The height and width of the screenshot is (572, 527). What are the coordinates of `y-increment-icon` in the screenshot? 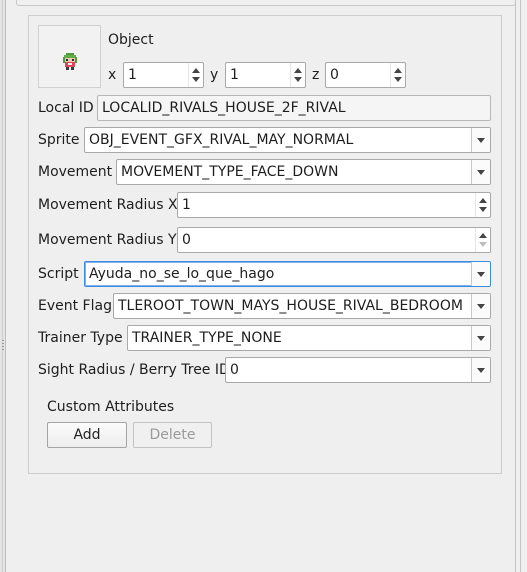 It's located at (298, 70).